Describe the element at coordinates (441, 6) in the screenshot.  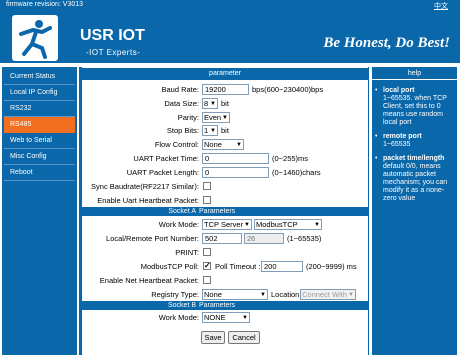
I see `language-link: 中文` at that location.